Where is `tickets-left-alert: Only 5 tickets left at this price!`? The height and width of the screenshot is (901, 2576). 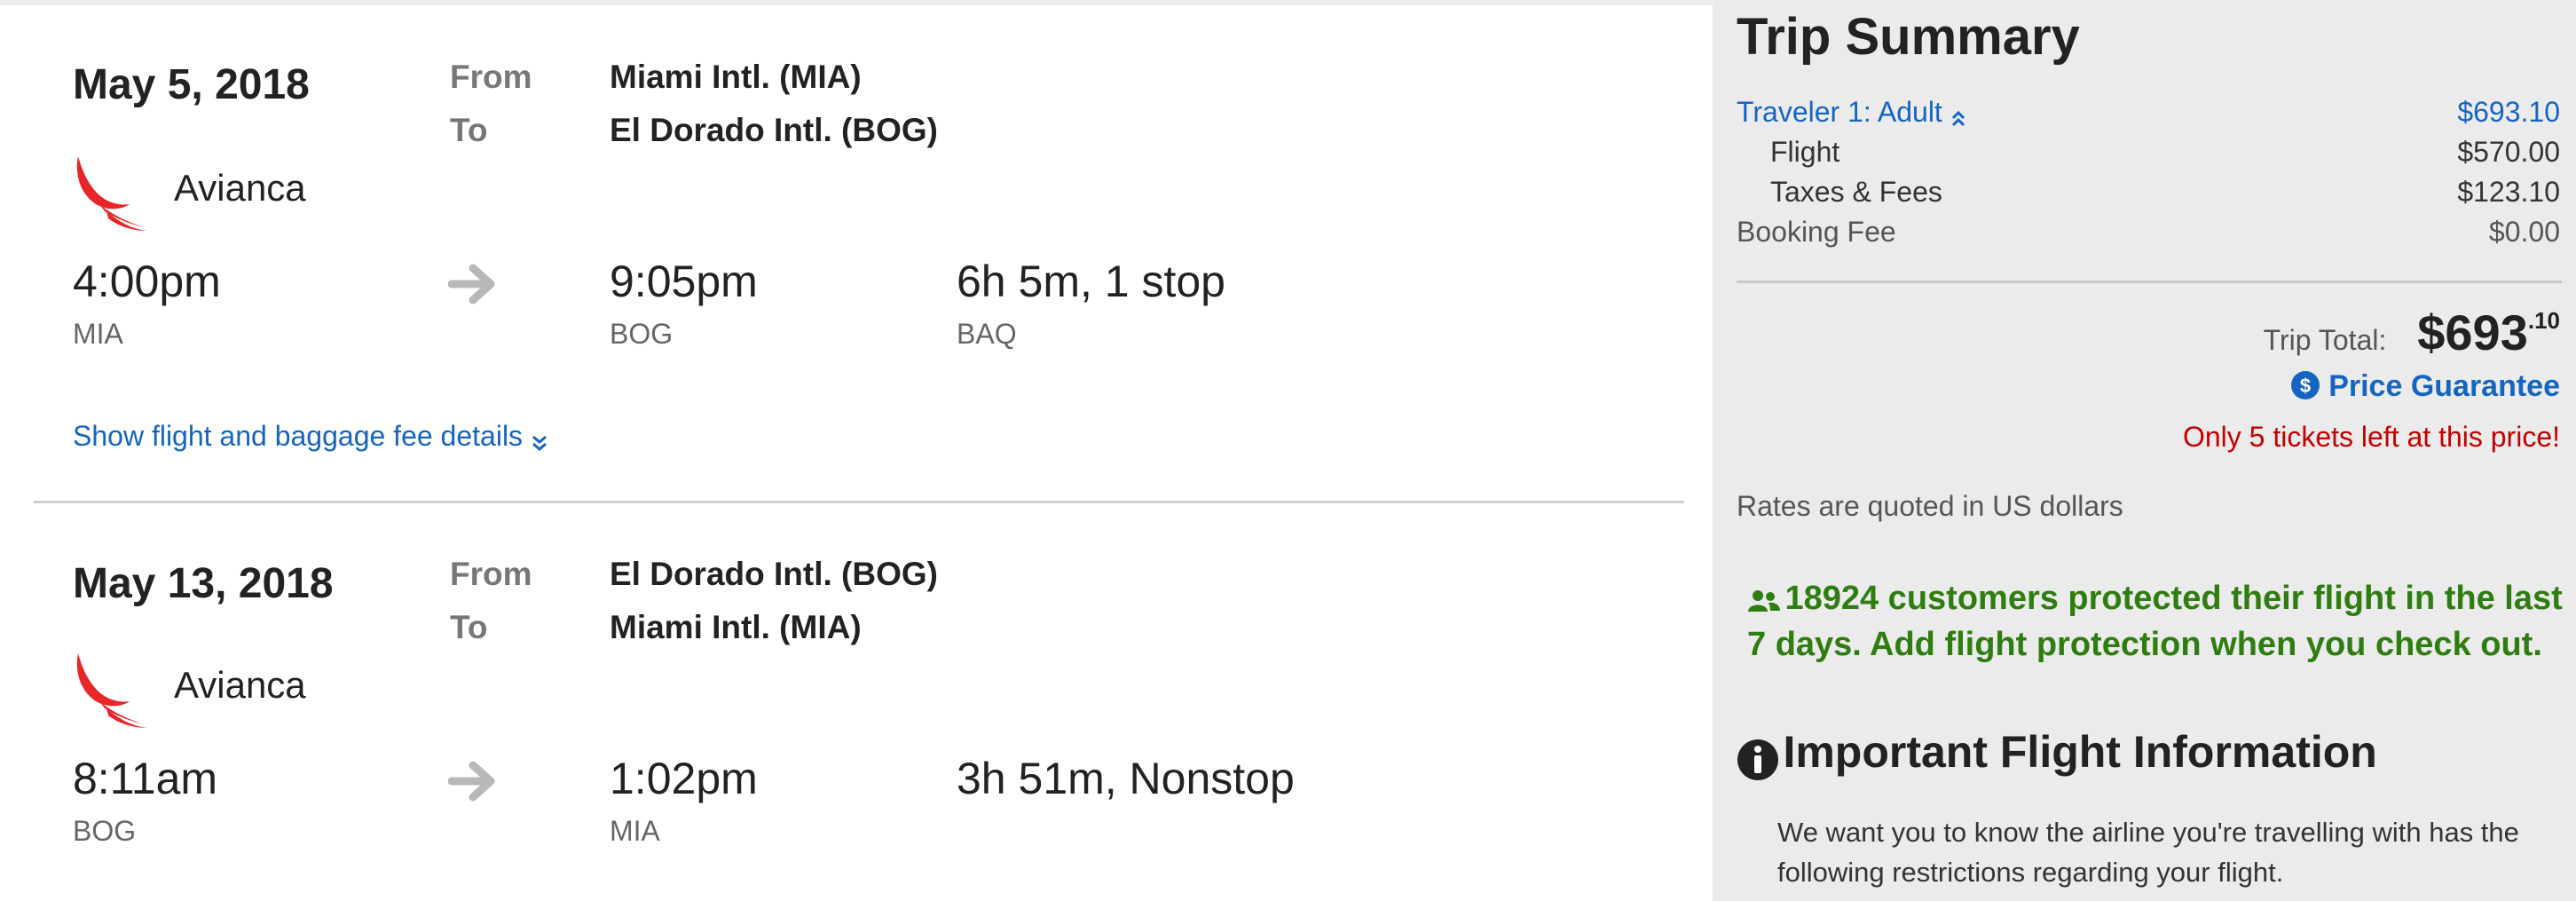 tickets-left-alert: Only 5 tickets left at this price! is located at coordinates (2371, 437).